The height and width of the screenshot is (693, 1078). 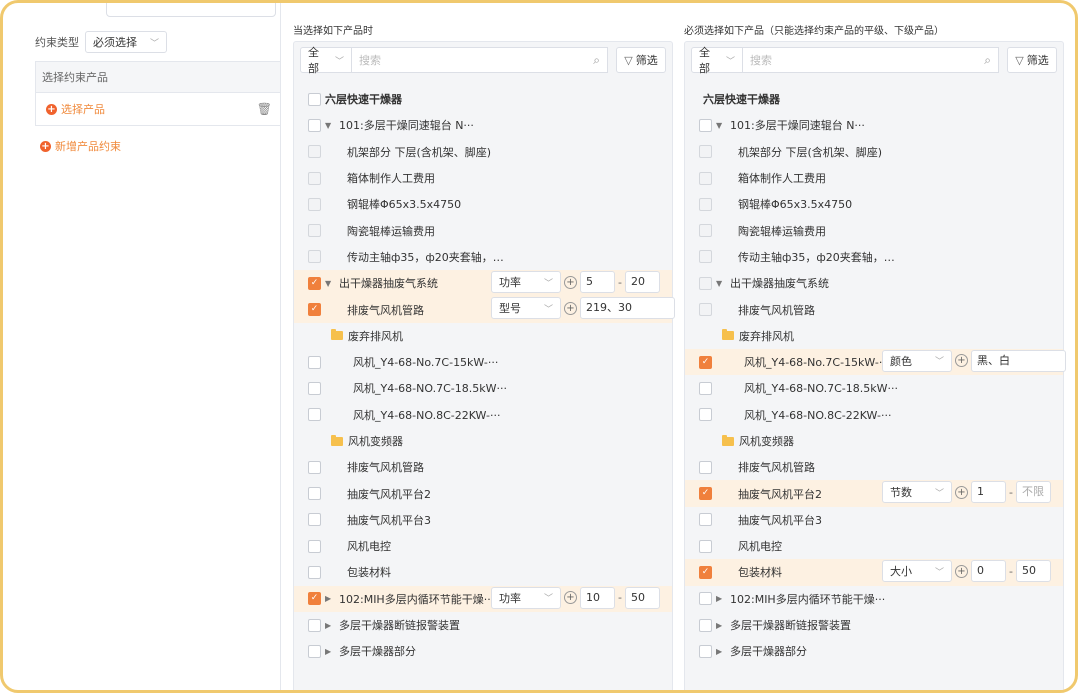 I want to click on value-input: 219、30, so click(x=627, y=308).